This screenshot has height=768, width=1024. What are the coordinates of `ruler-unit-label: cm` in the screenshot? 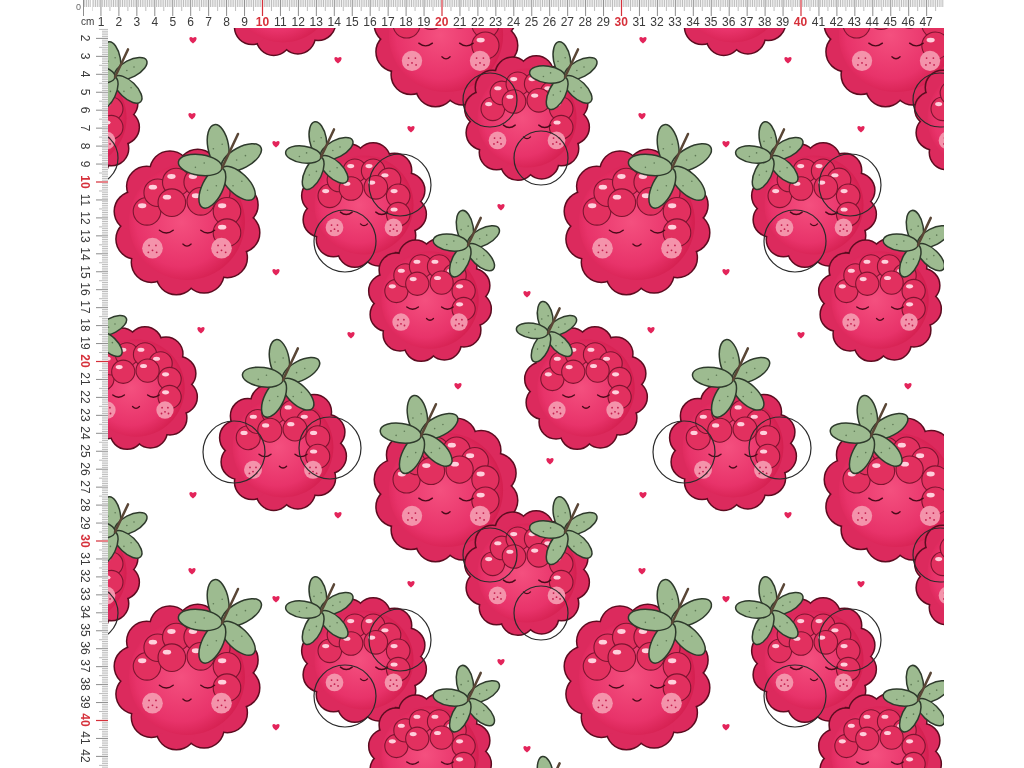 It's located at (86, 22).